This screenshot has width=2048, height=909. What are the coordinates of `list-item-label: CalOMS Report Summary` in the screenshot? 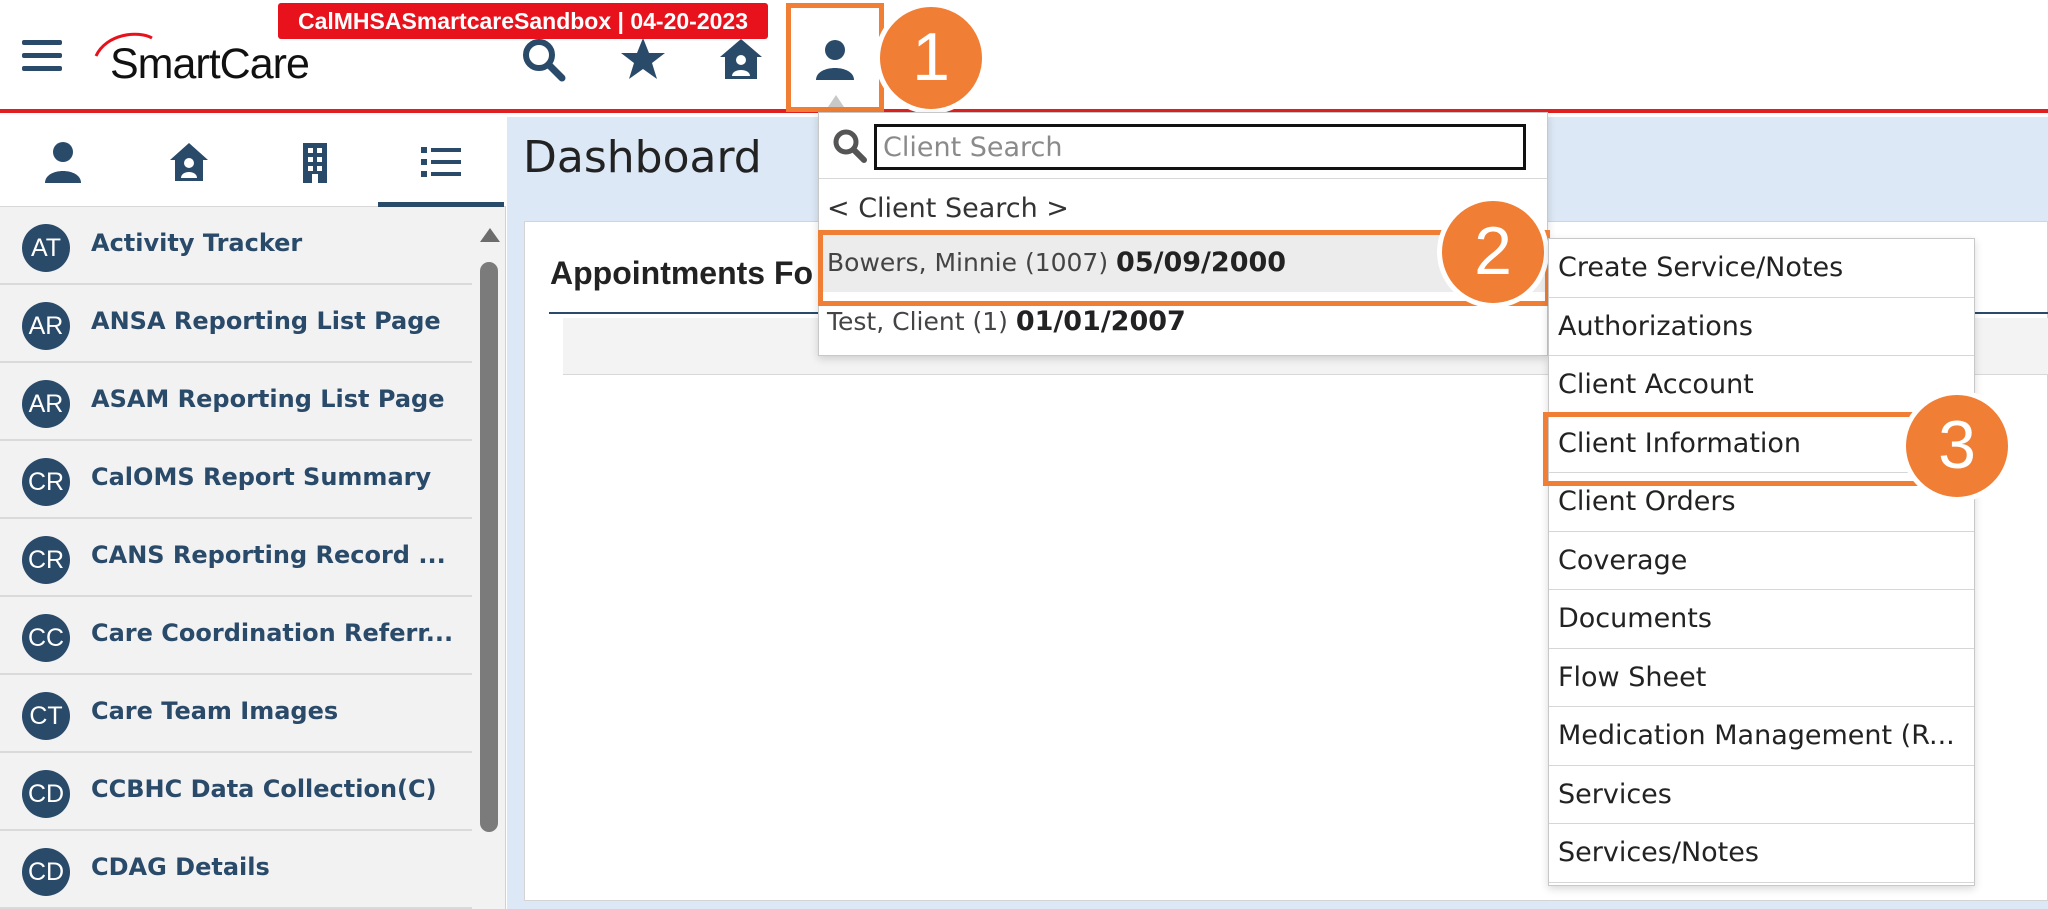 It's located at (261, 477).